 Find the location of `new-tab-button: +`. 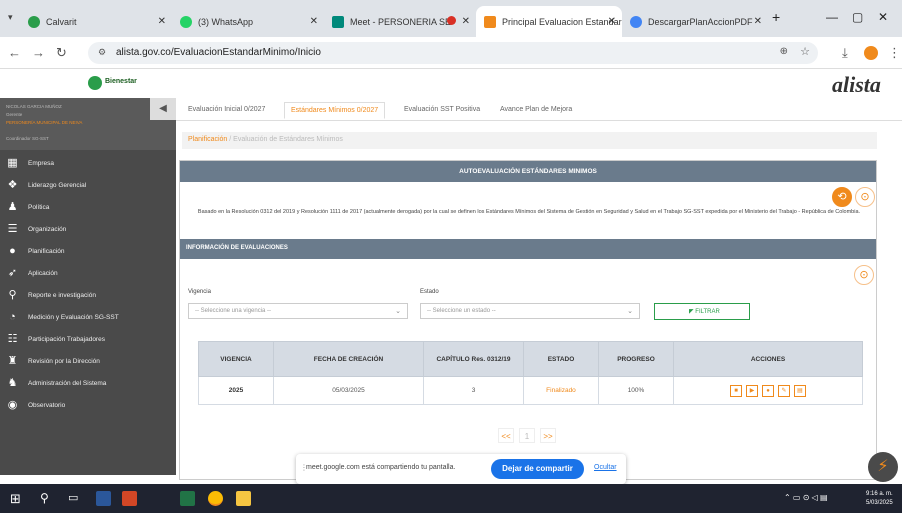

new-tab-button: + is located at coordinates (776, 17).